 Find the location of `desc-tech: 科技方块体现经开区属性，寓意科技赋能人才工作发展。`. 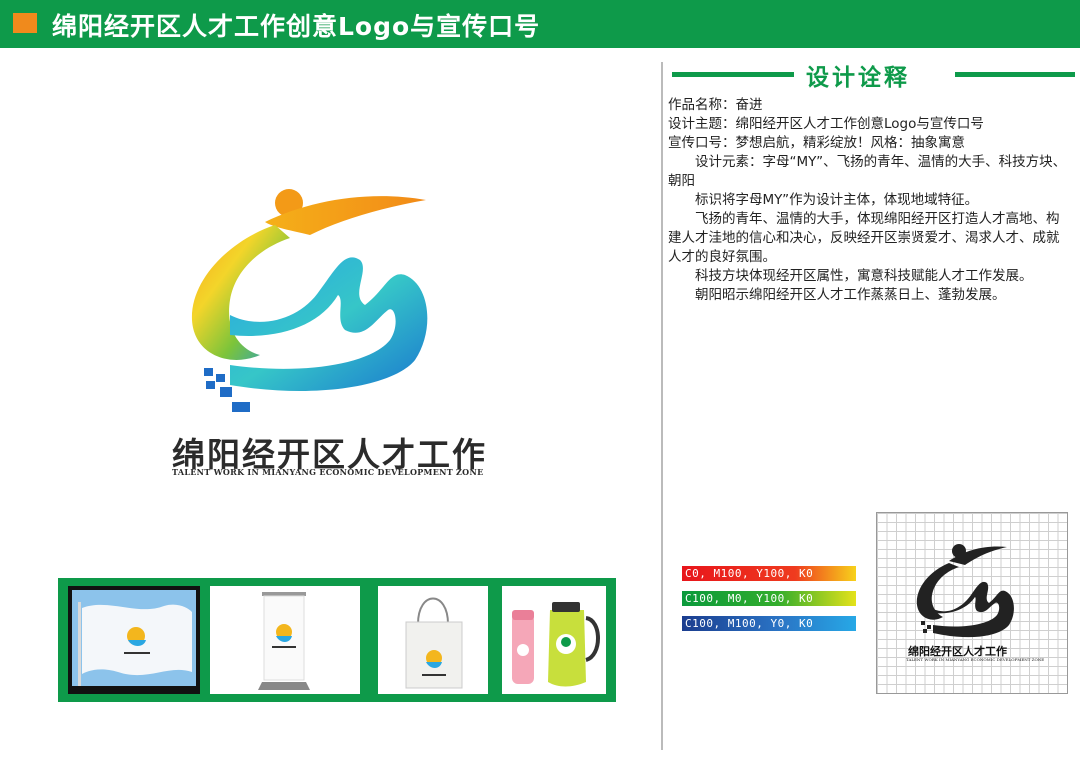

desc-tech: 科技方块体现经开区属性，寓意科技赋能人才工作发展。 is located at coordinates (864, 276).